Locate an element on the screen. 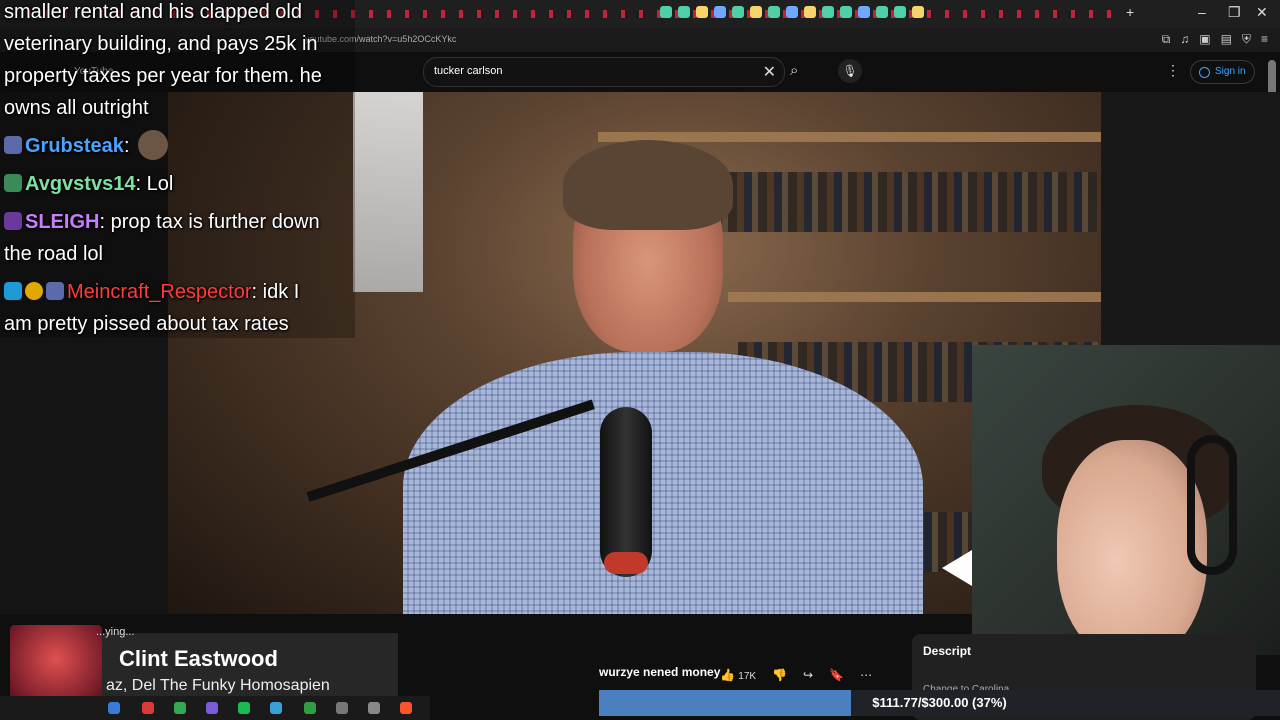  chat-line: property taxes per year for them. he is located at coordinates (163, 76).